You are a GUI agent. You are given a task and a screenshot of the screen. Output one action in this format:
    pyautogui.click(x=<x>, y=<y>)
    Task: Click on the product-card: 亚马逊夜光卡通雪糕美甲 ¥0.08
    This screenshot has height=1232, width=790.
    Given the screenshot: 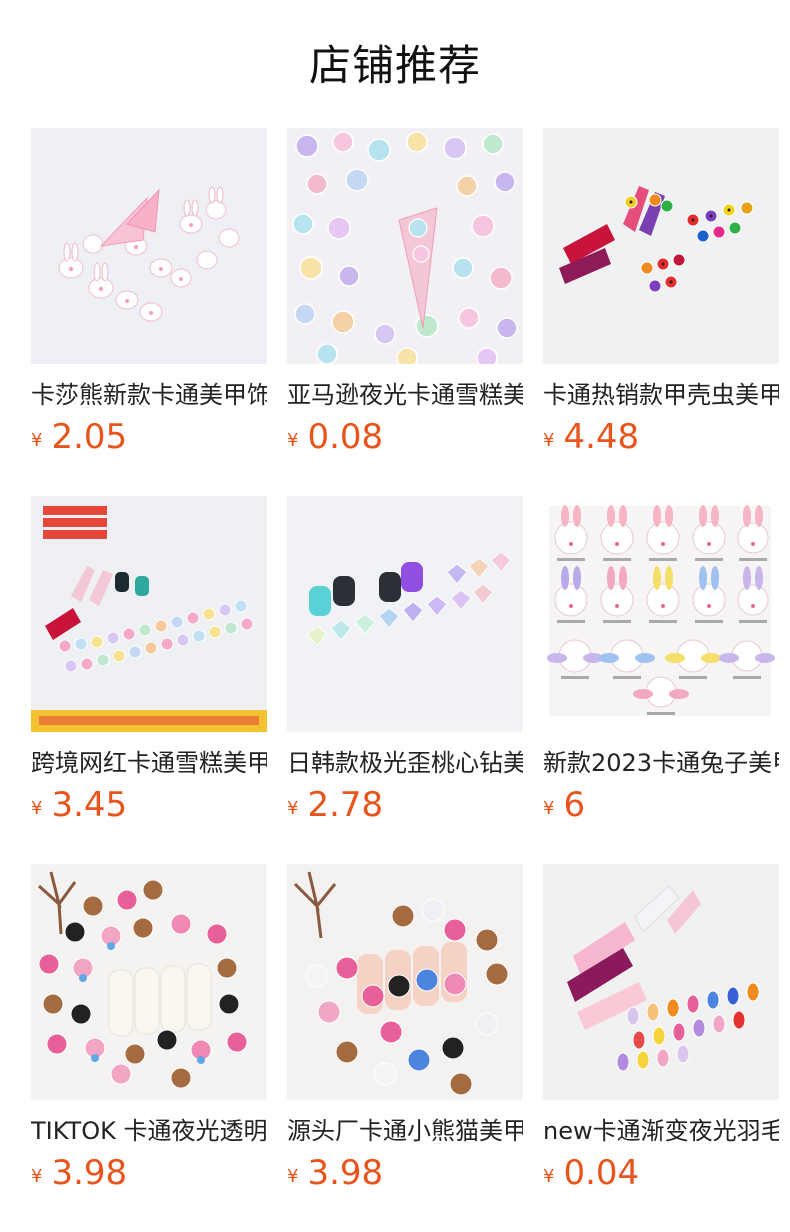 What is the action you would take?
    pyautogui.click(x=405, y=293)
    